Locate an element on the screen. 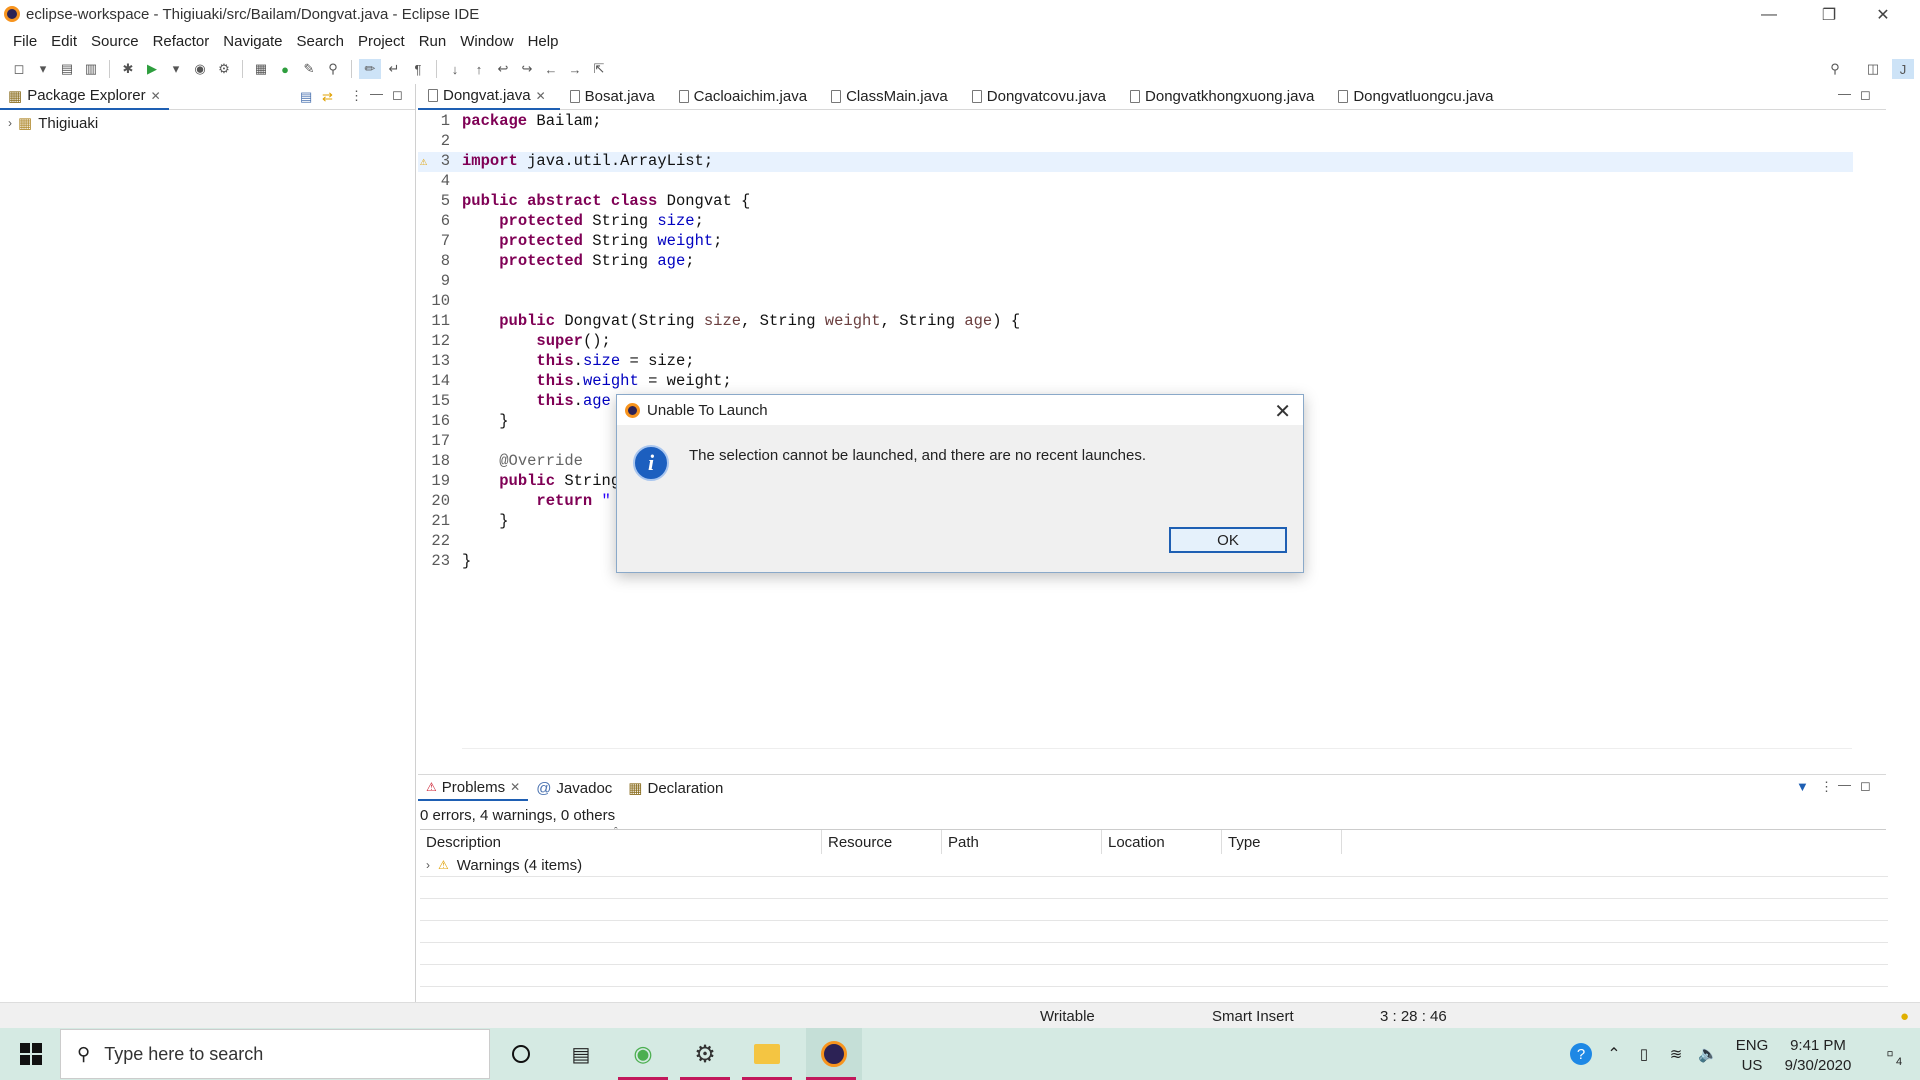 This screenshot has width=1920, height=1080. menu-window: Window is located at coordinates (486, 42).